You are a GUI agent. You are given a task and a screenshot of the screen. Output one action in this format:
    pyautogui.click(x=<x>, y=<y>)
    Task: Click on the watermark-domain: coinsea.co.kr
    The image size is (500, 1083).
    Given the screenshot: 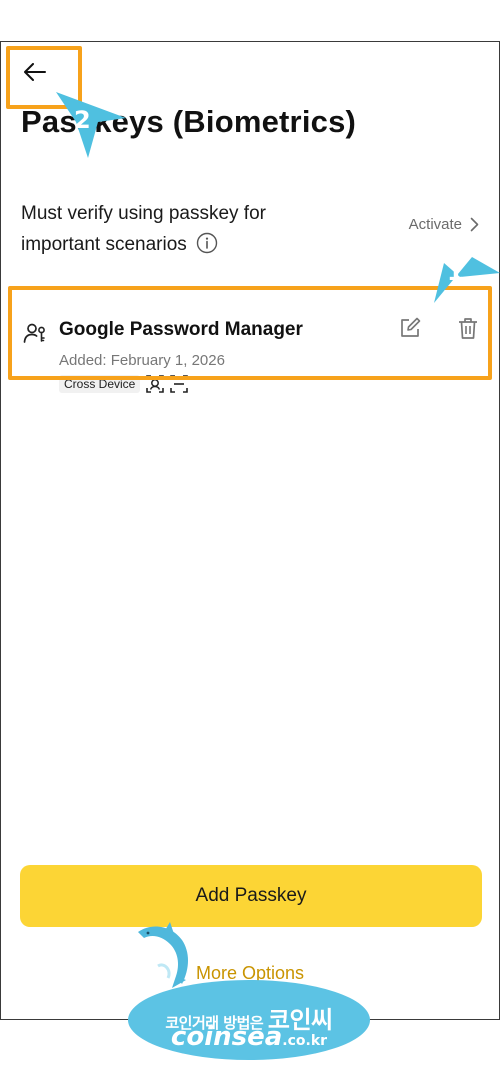 What is the action you would take?
    pyautogui.click(x=249, y=1037)
    